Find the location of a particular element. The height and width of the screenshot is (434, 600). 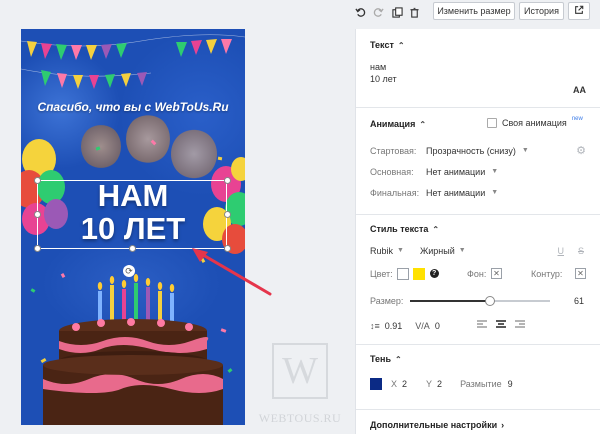

resize-handle-ml is located at coordinates (37, 214).